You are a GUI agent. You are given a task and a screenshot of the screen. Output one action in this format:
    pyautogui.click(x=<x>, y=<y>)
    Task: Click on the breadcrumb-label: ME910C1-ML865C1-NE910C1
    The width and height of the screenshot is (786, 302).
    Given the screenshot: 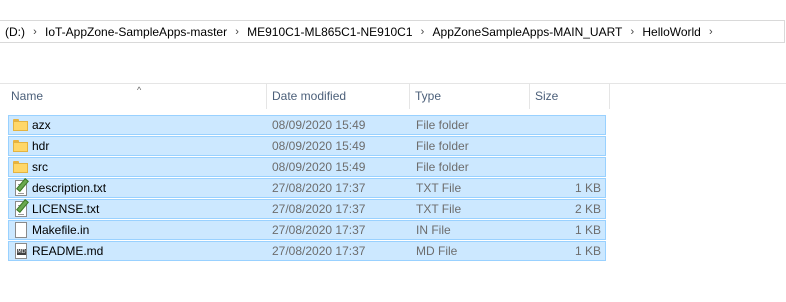 What is the action you would take?
    pyautogui.click(x=329, y=32)
    